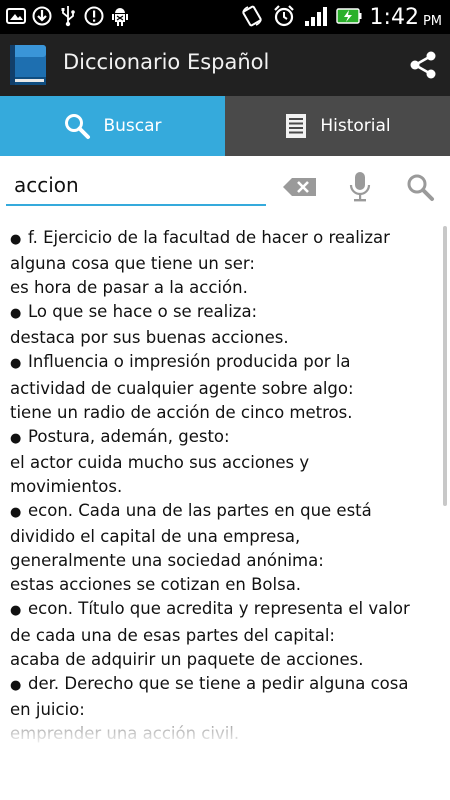  I want to click on share-button, so click(423, 65).